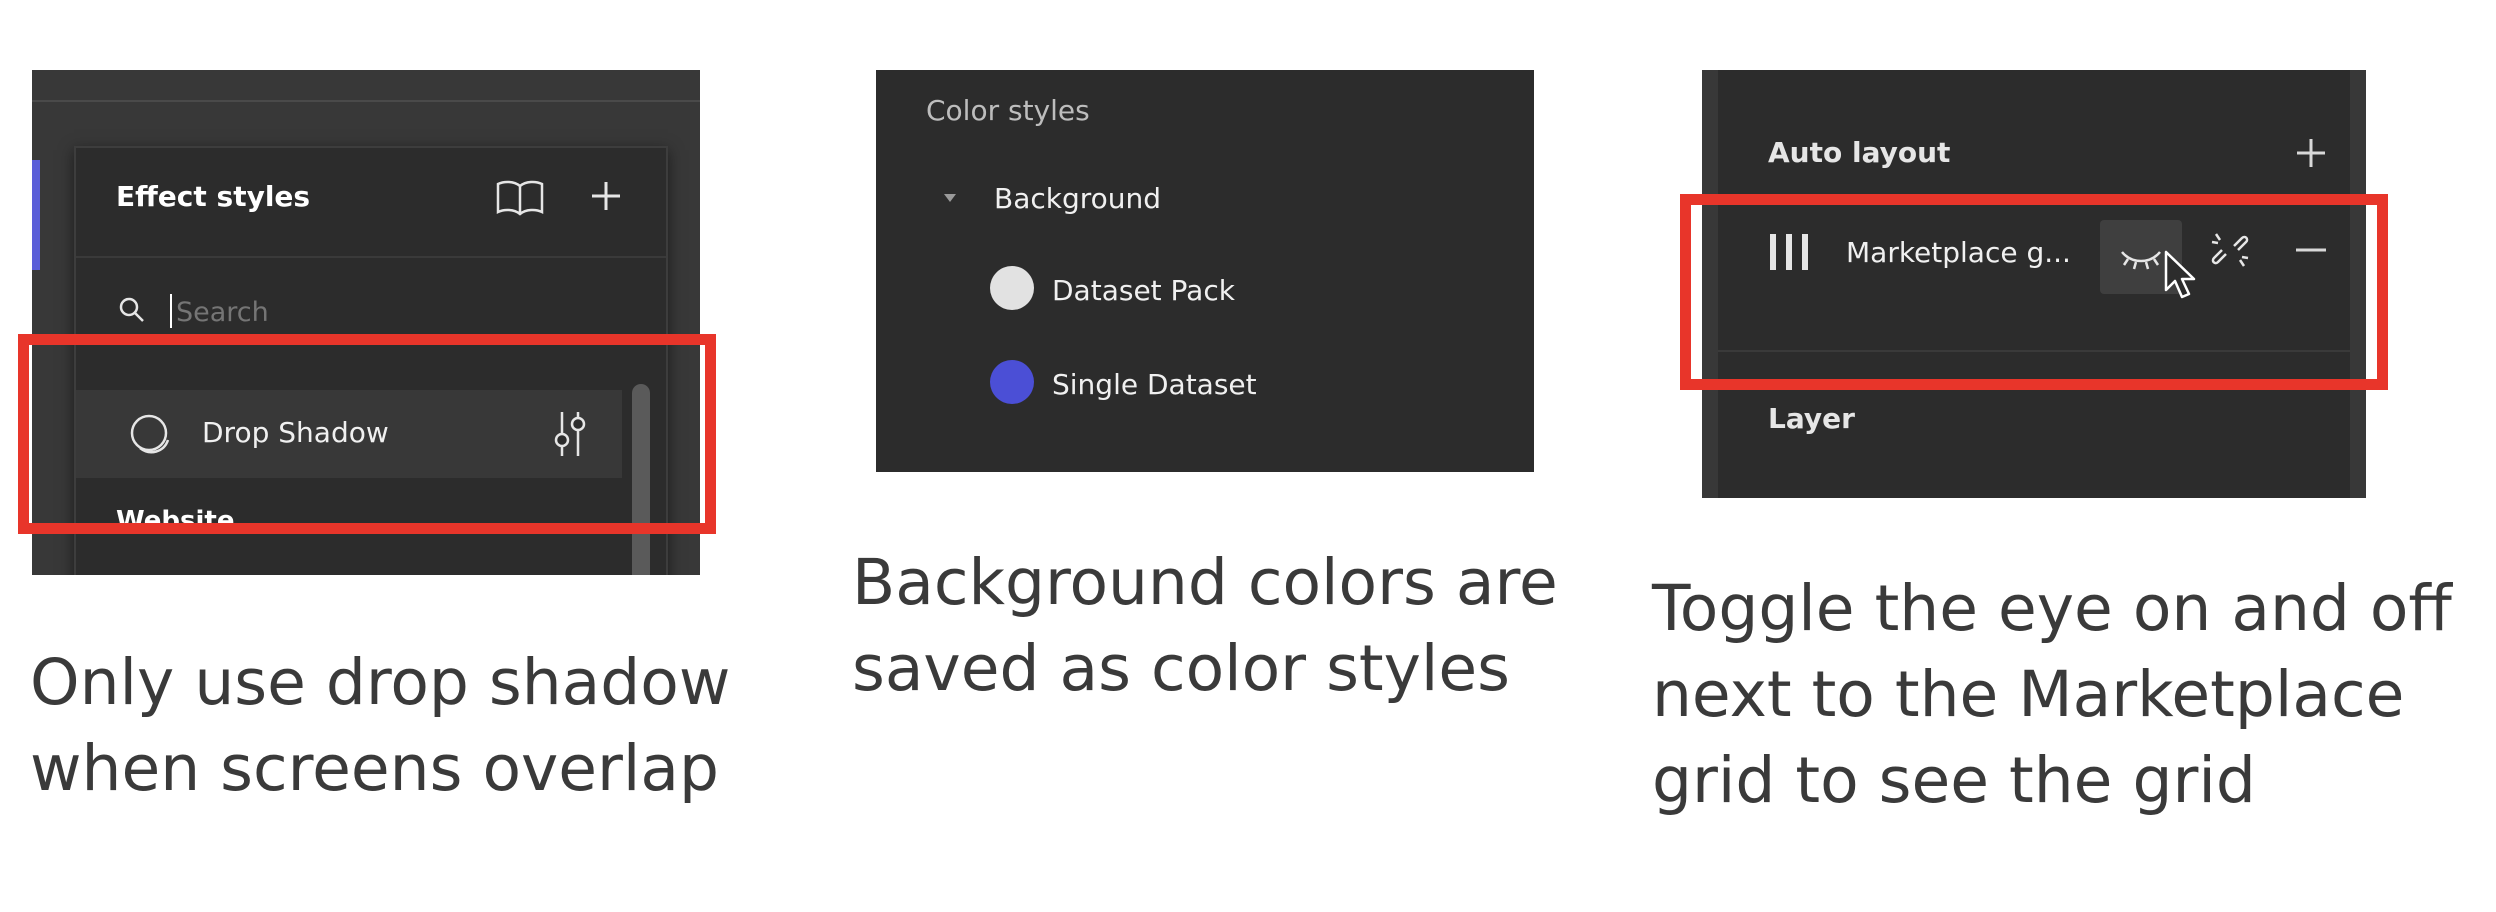 The height and width of the screenshot is (912, 2496). I want to click on popover-divider, so click(371, 257).